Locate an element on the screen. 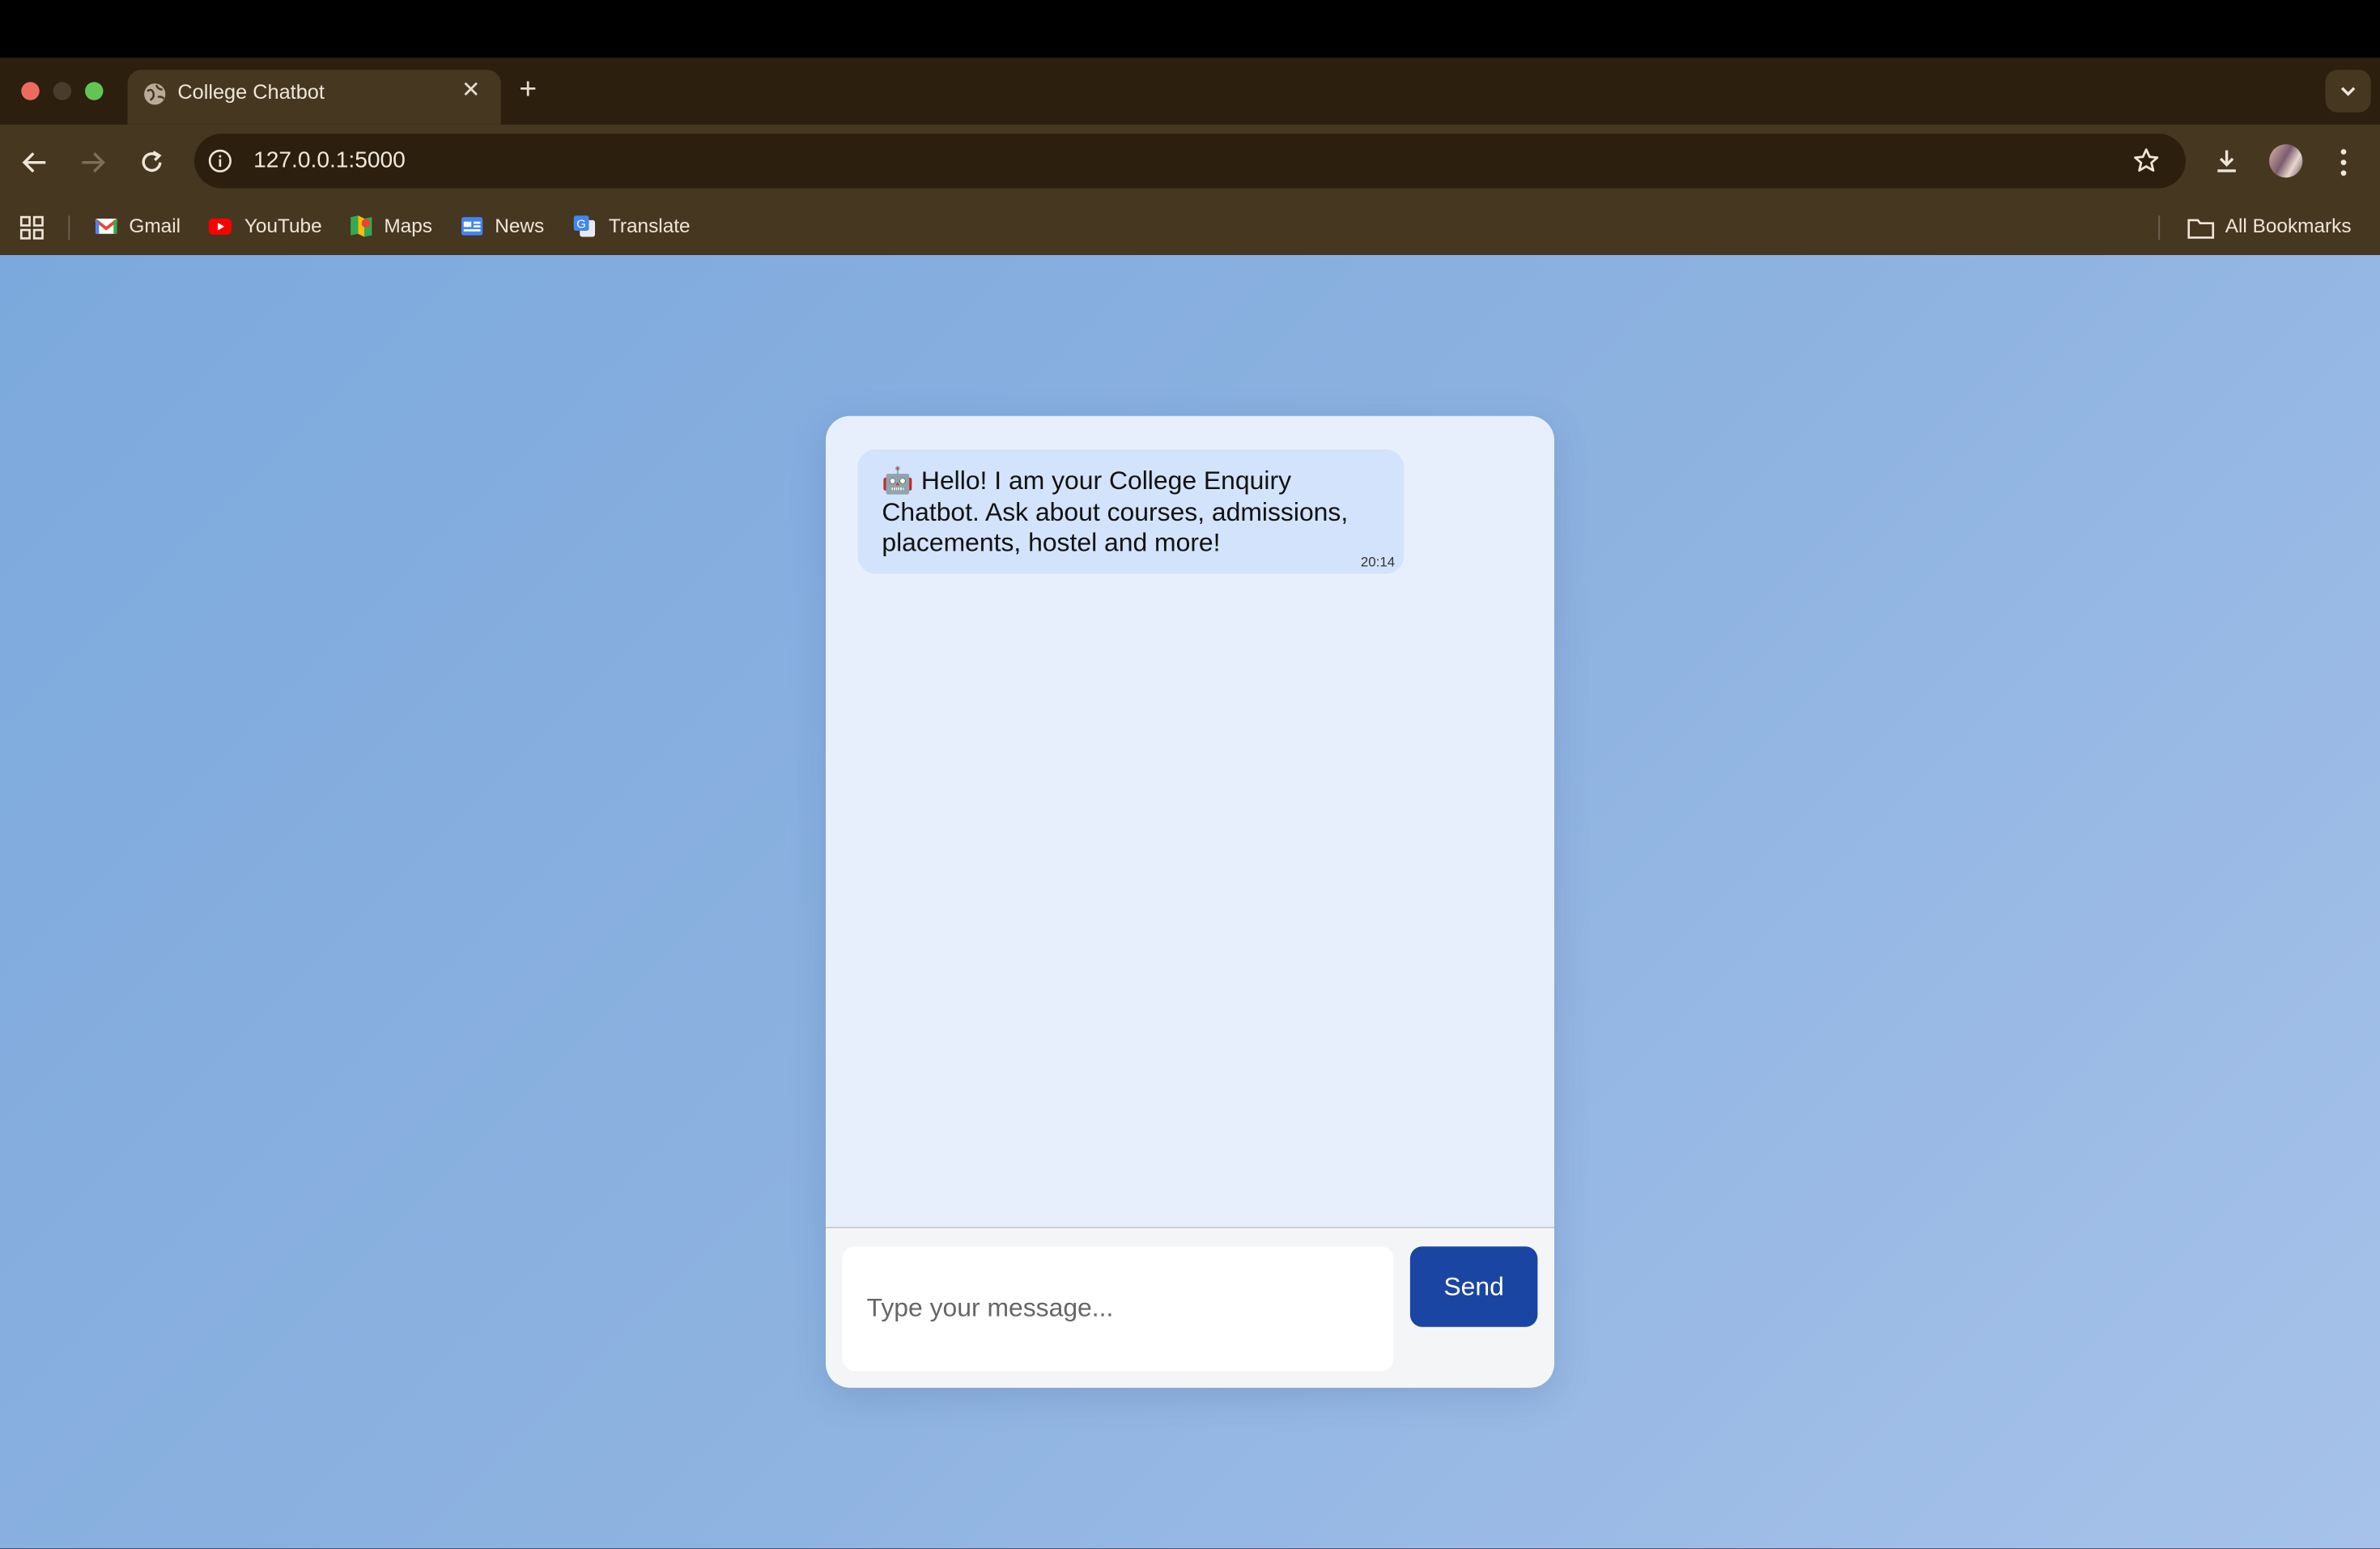  translate-icon: G is located at coordinates (584, 226).